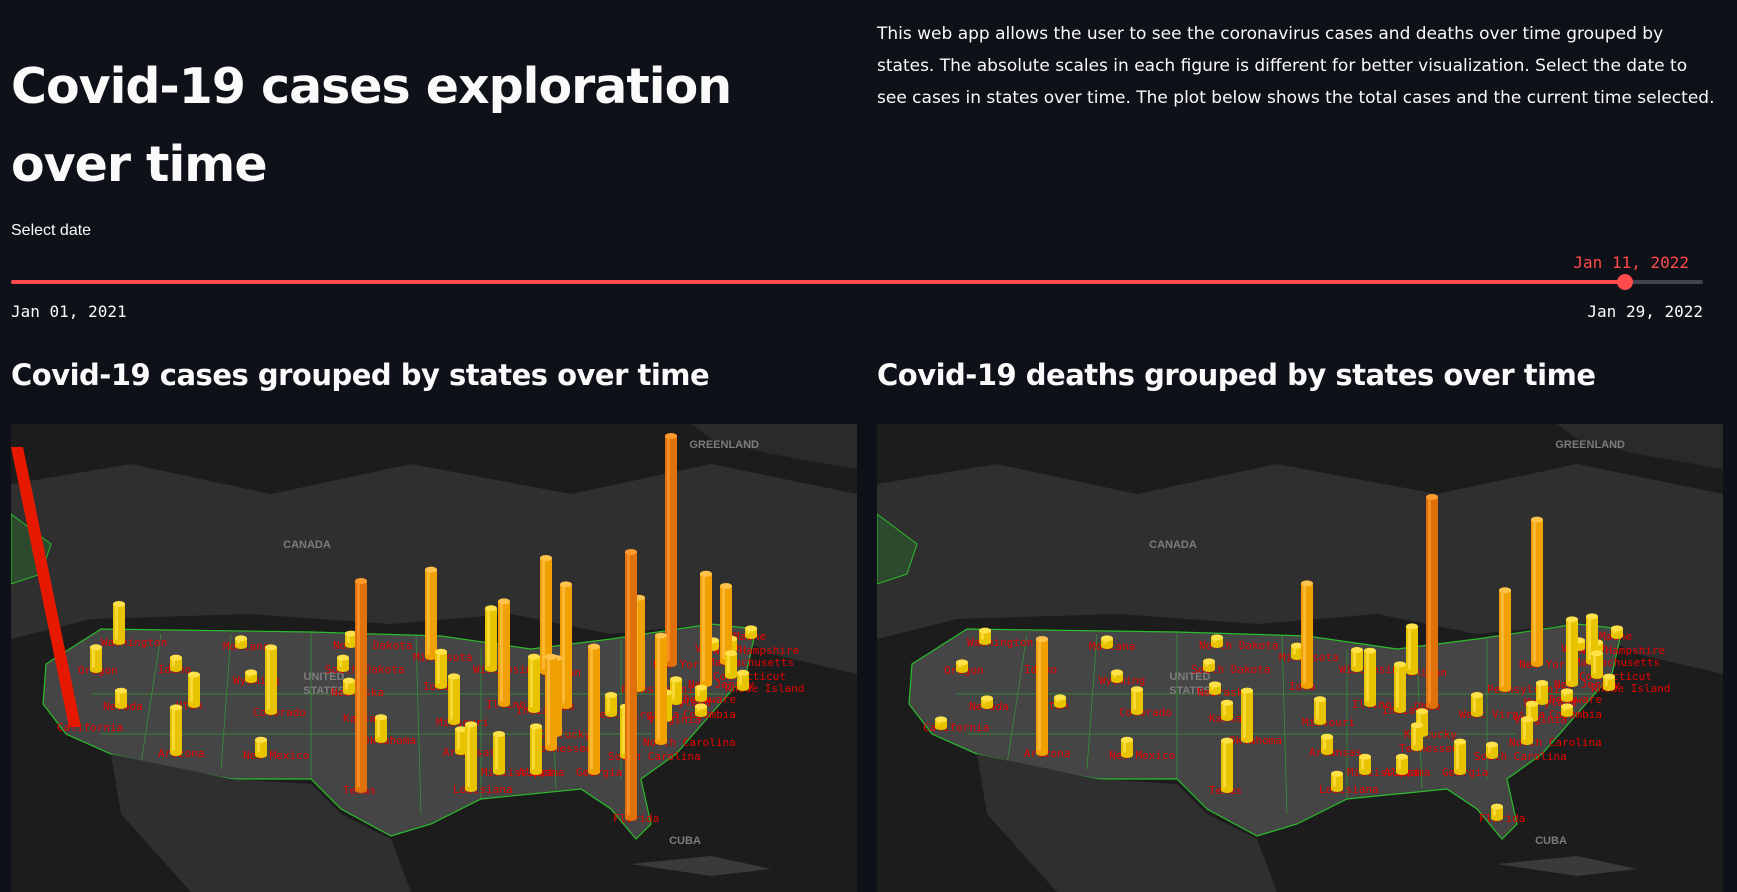  What do you see at coordinates (1625, 282) in the screenshot?
I see `date-slider-thumb` at bounding box center [1625, 282].